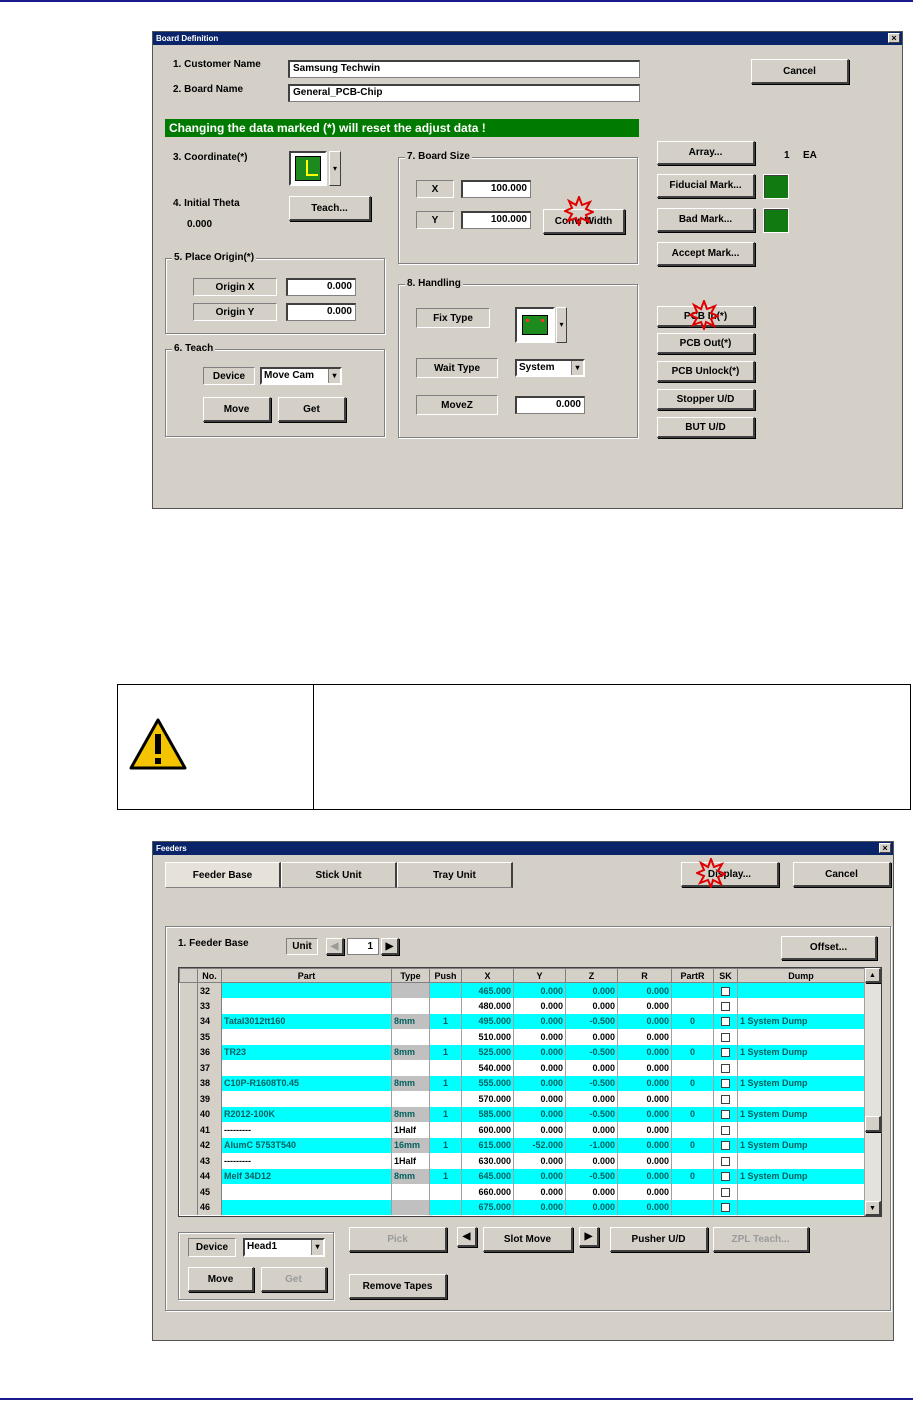 This screenshot has width=913, height=1402. I want to click on scroll-thumb, so click(873, 1124).